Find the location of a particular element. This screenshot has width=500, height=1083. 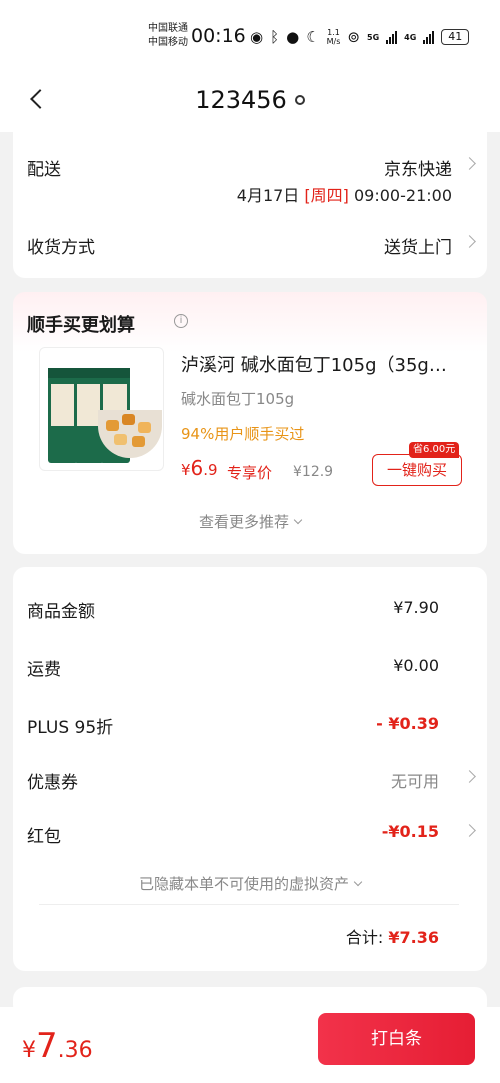

product-price: ¥6.9 is located at coordinates (199, 468).